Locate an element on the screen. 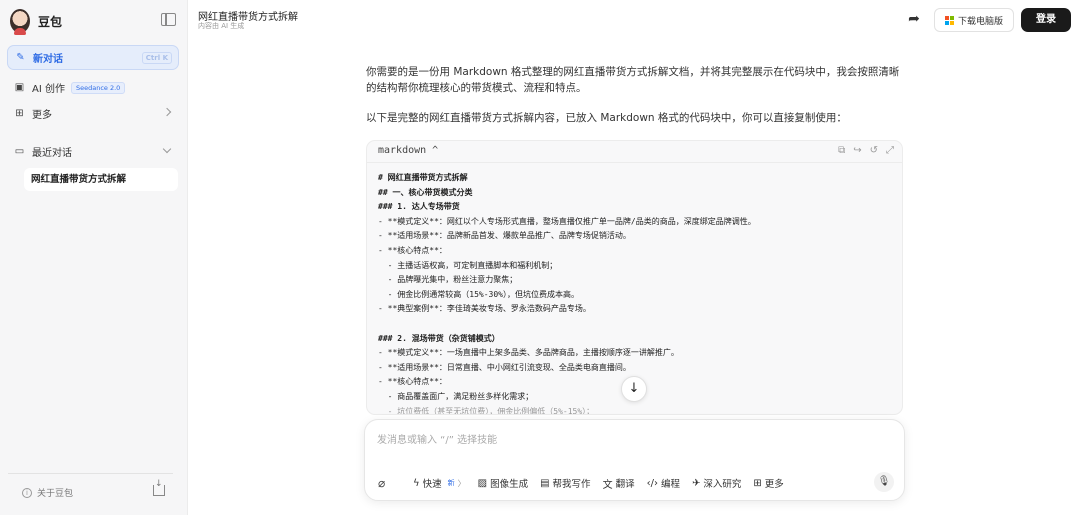  share-code-icon: ↪ is located at coordinates (857, 150).